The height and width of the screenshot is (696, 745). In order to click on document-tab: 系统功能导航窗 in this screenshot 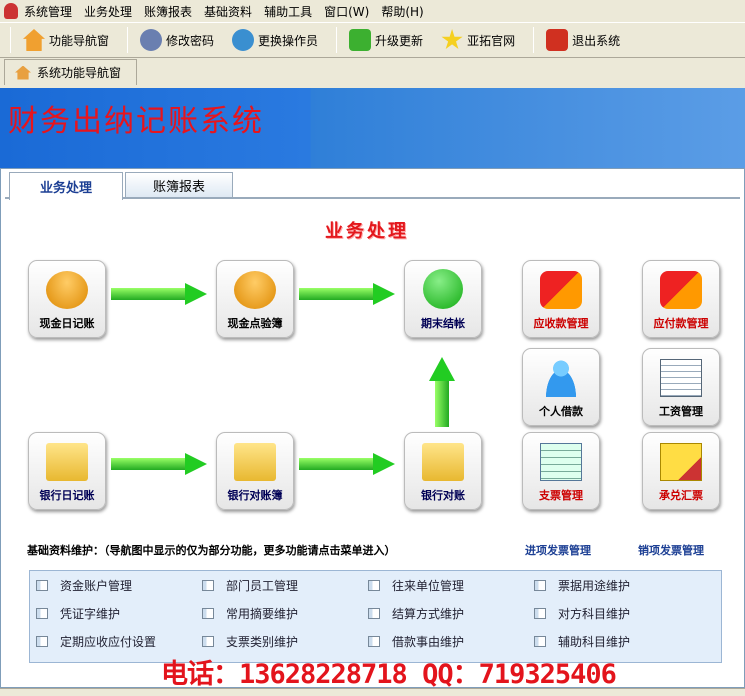, I will do `click(70, 72)`.